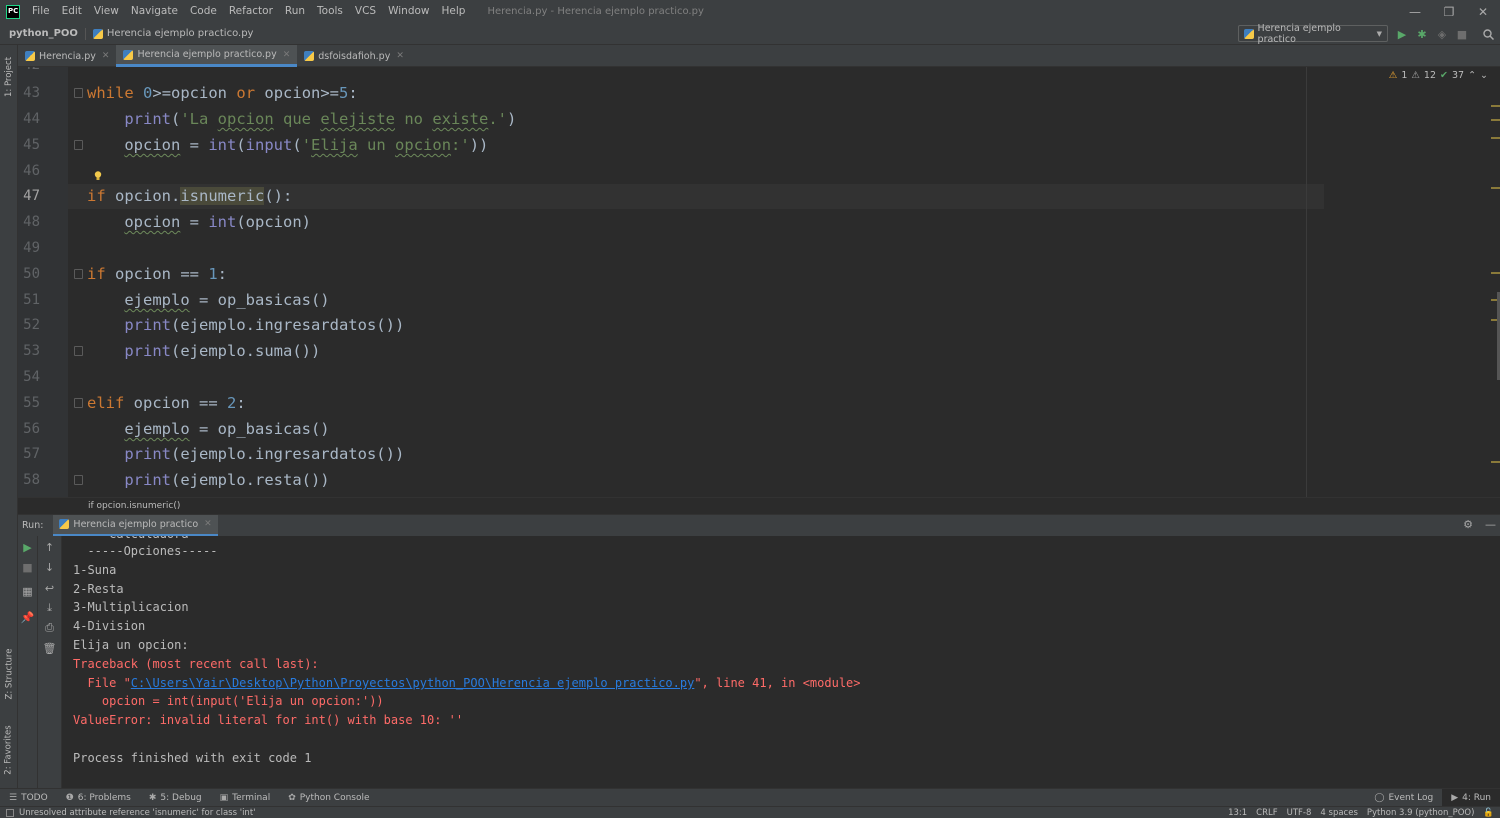 The image size is (1500, 818). What do you see at coordinates (9, 674) in the screenshot?
I see `structure-tool-tab: Z: Structure` at bounding box center [9, 674].